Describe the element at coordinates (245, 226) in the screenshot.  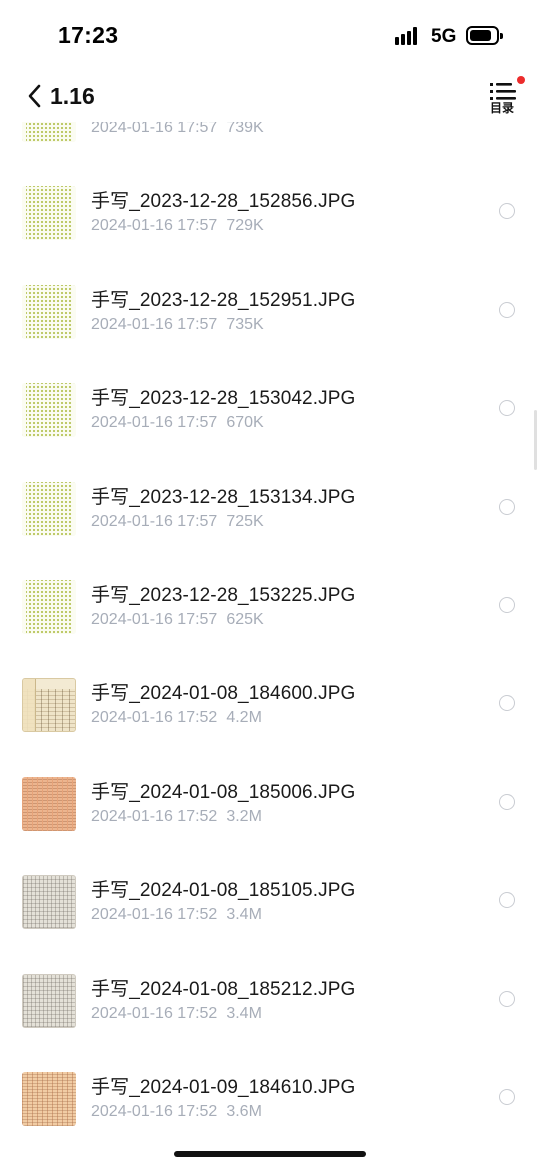
I see `file-size: 729K` at that location.